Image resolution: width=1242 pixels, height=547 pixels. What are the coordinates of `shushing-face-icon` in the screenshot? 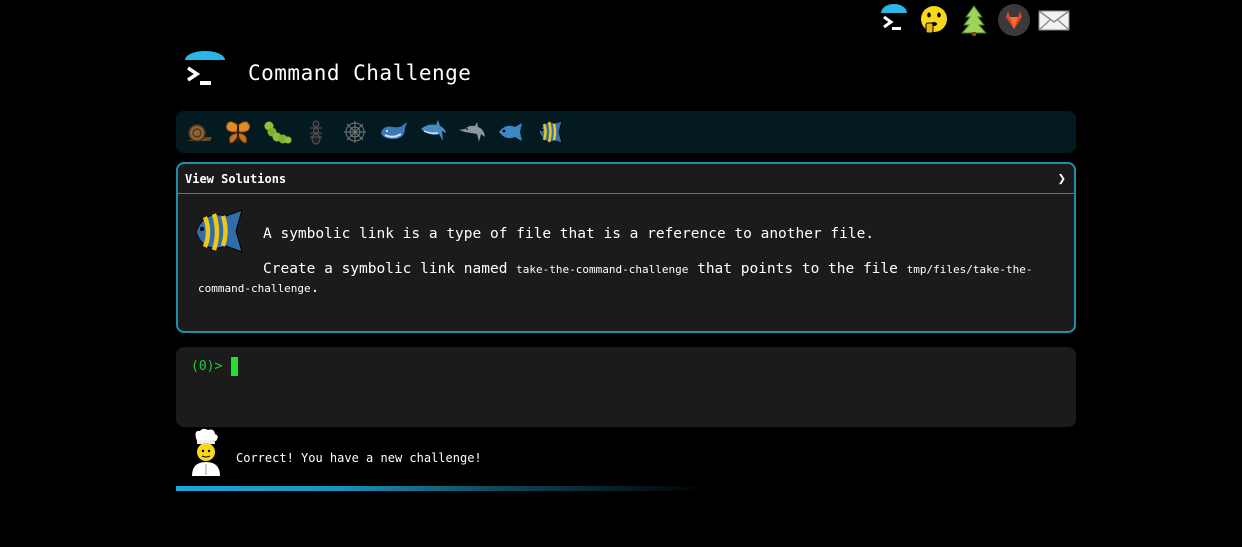 It's located at (934, 20).